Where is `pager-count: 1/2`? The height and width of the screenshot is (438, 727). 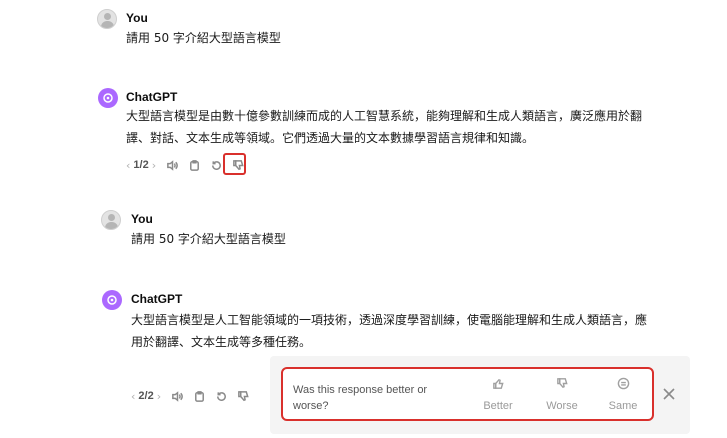
pager-count: 1/2 is located at coordinates (141, 165).